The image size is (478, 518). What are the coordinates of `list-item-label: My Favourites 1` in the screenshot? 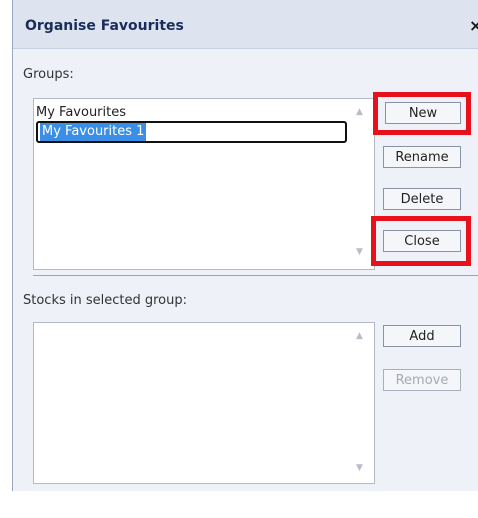 It's located at (93, 132).